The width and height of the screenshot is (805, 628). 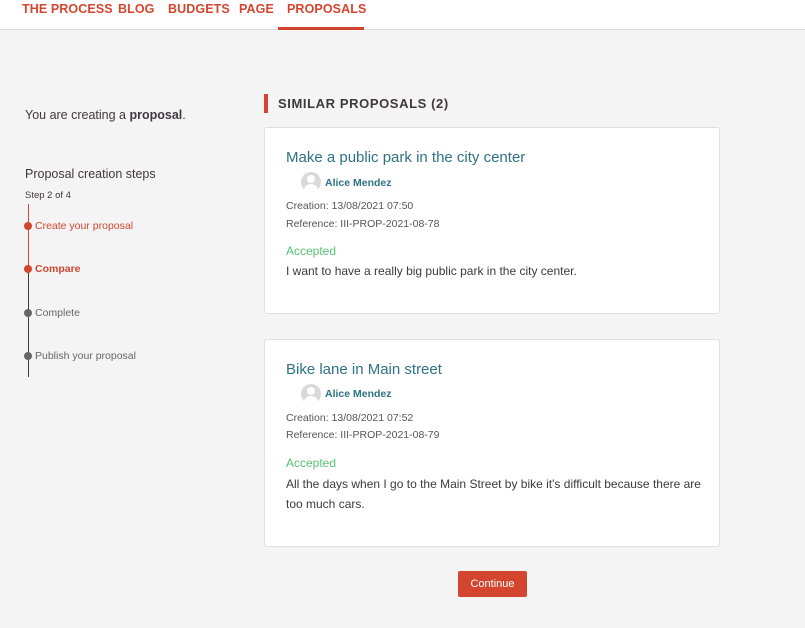 What do you see at coordinates (184, 115) in the screenshot?
I see `creating-suffix: .` at bounding box center [184, 115].